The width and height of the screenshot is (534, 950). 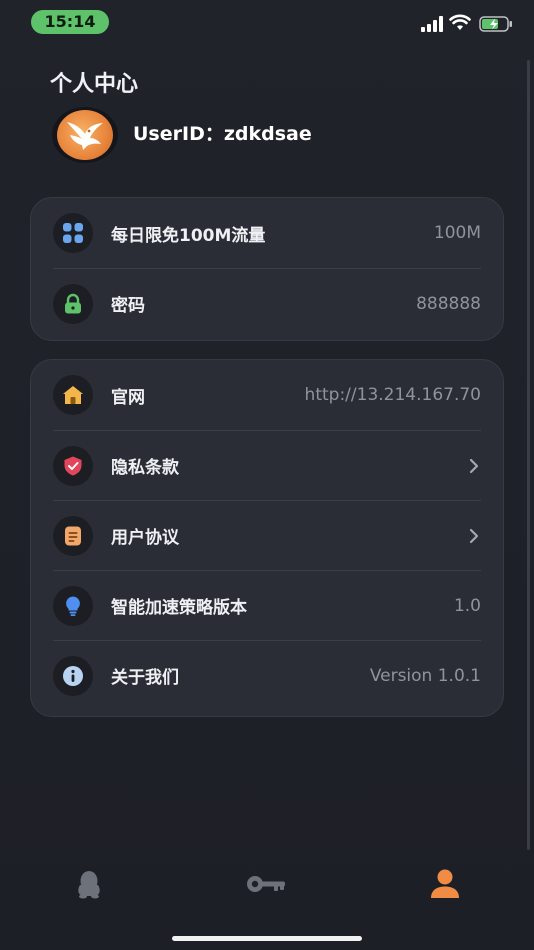 I want to click on user-id-label: UserID：, so click(x=178, y=134).